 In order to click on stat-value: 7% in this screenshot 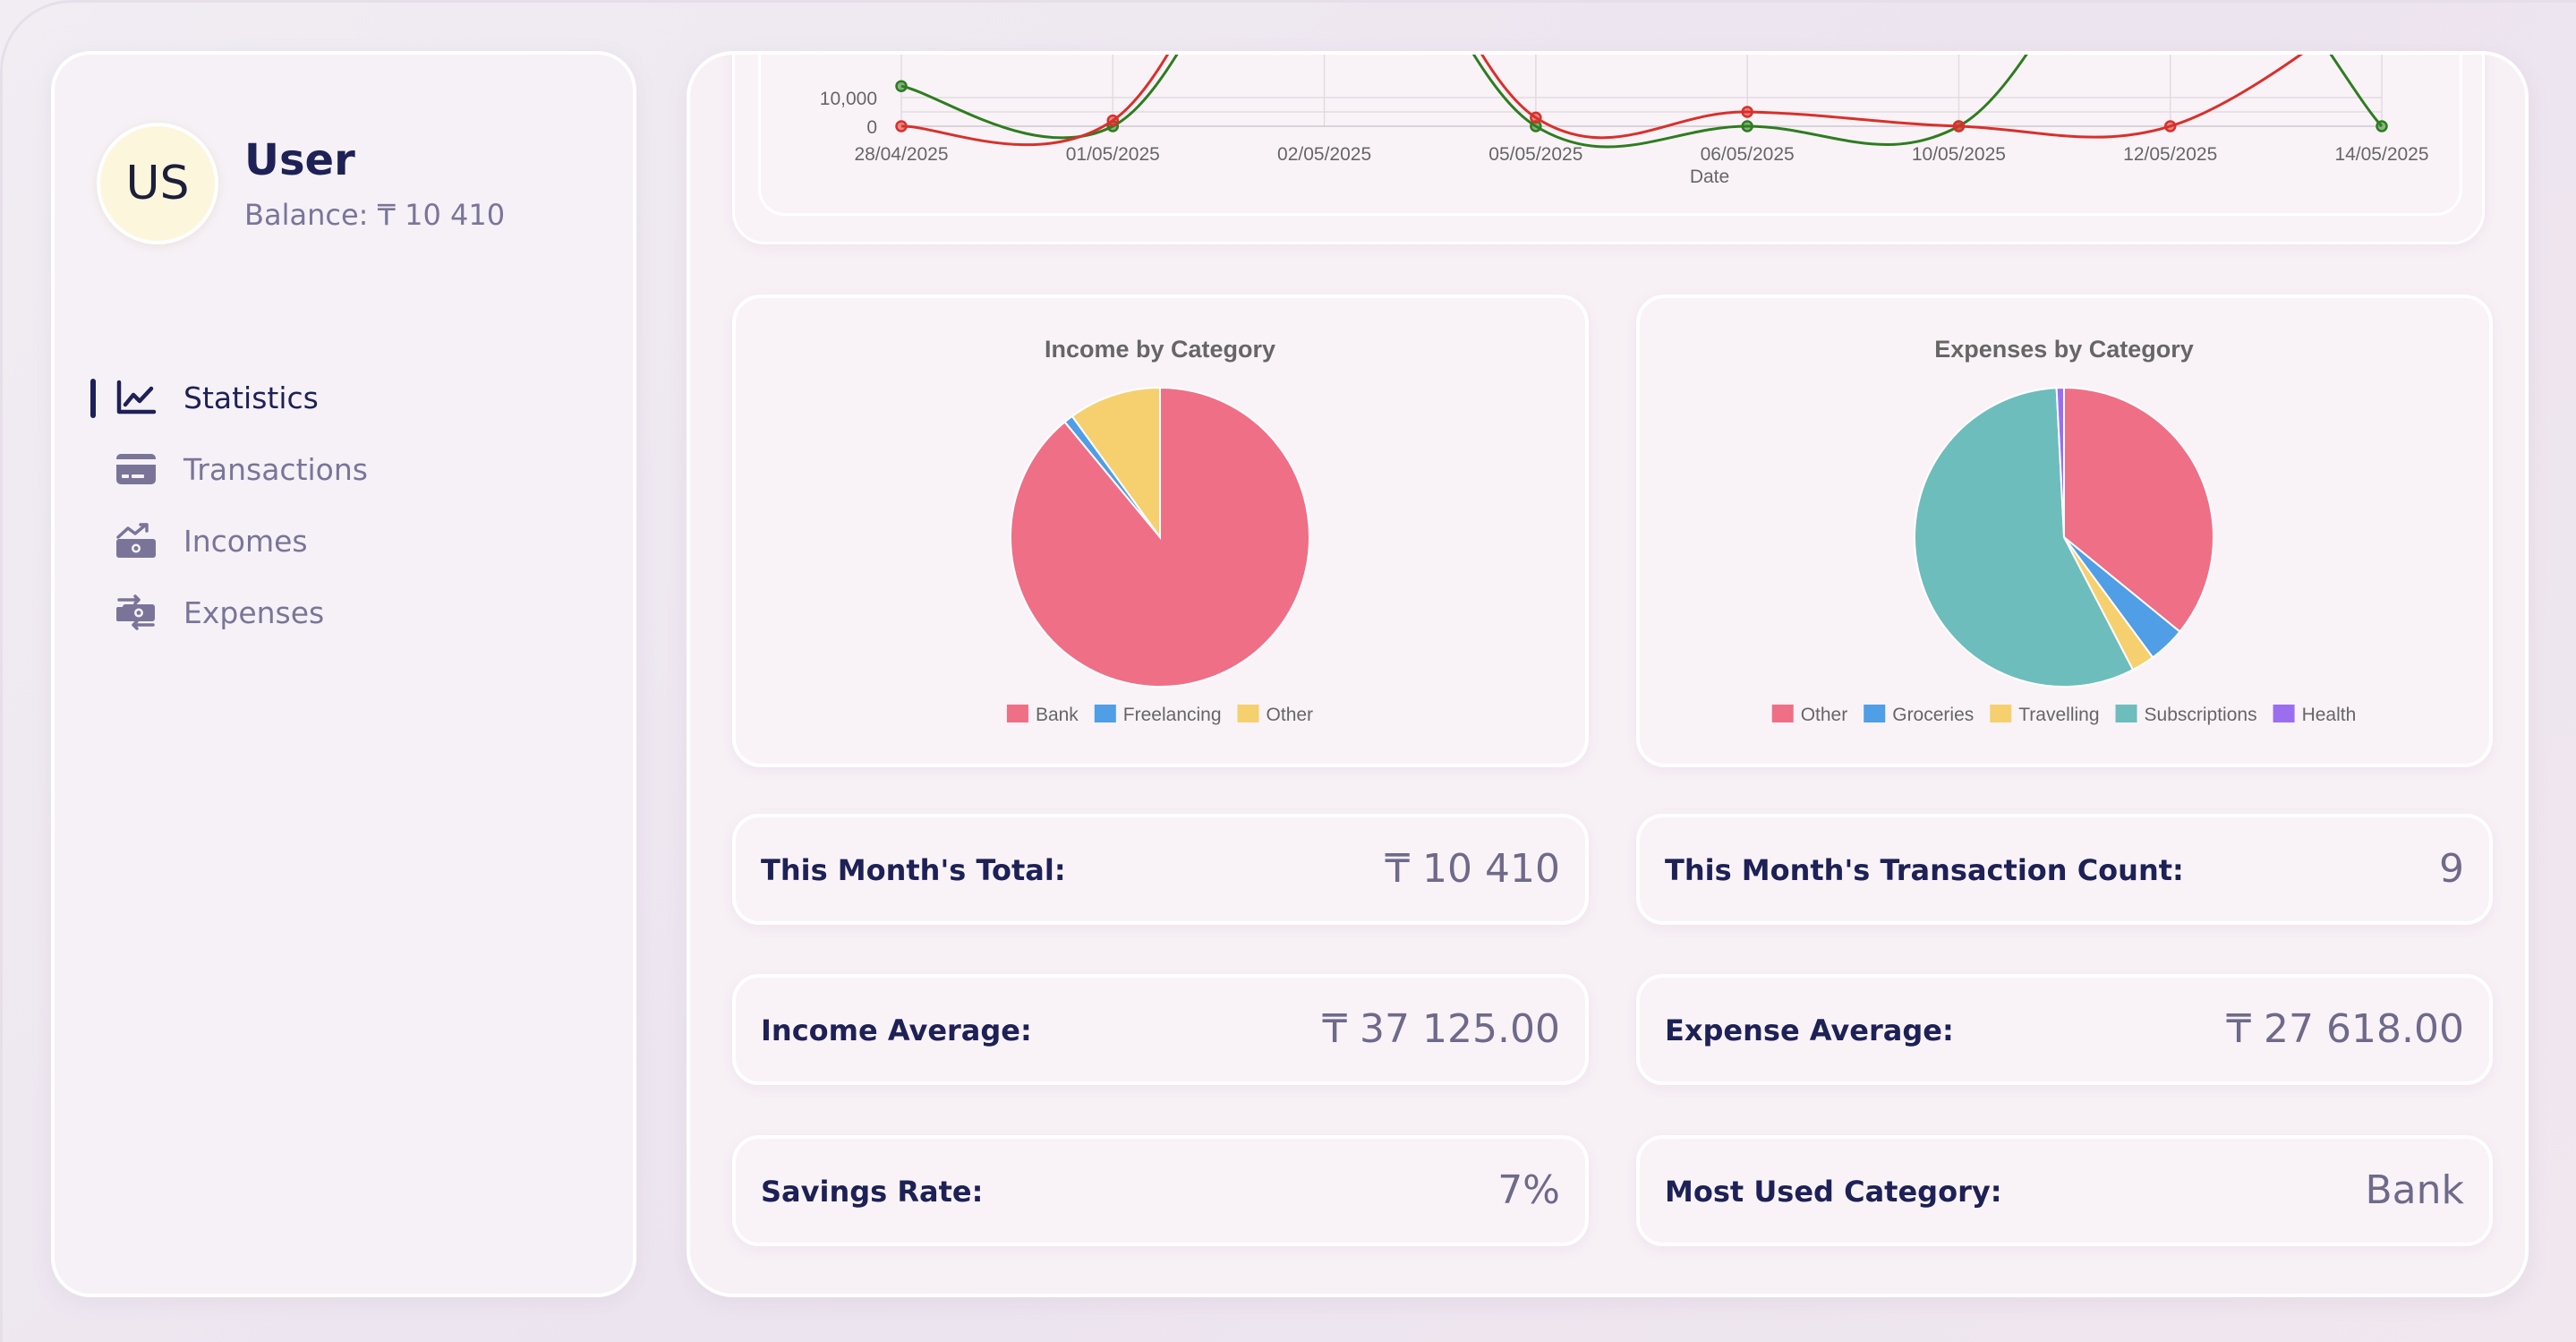, I will do `click(1528, 1190)`.